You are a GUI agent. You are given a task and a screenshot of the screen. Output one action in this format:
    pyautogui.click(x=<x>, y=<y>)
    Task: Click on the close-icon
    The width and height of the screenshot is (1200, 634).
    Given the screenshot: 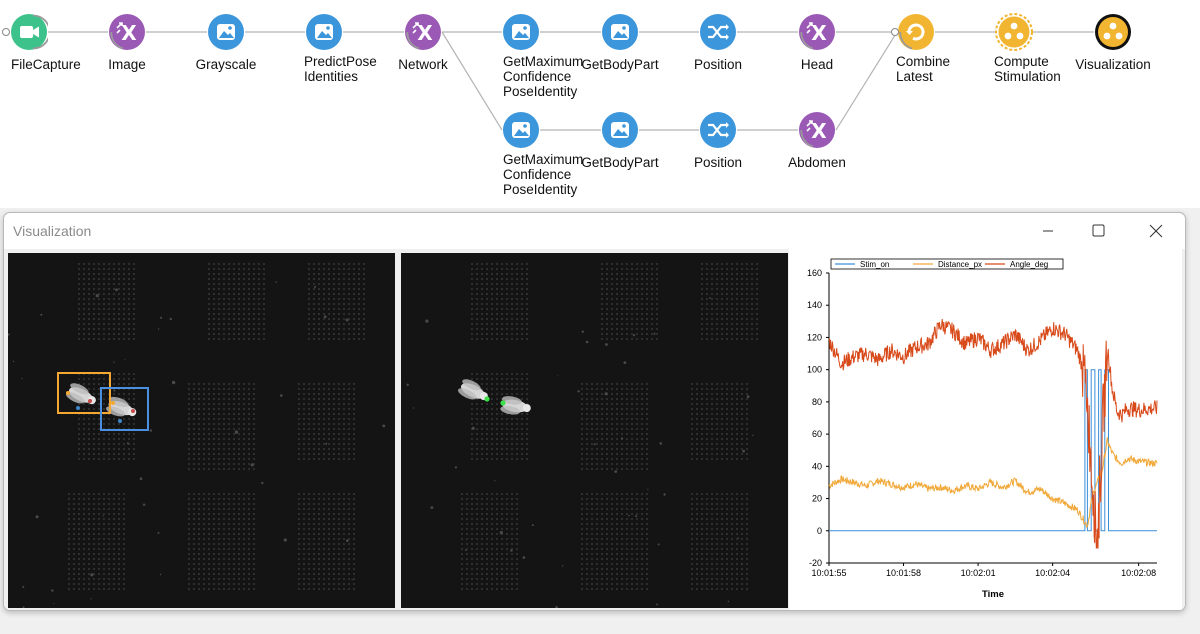 What is the action you would take?
    pyautogui.click(x=1156, y=231)
    